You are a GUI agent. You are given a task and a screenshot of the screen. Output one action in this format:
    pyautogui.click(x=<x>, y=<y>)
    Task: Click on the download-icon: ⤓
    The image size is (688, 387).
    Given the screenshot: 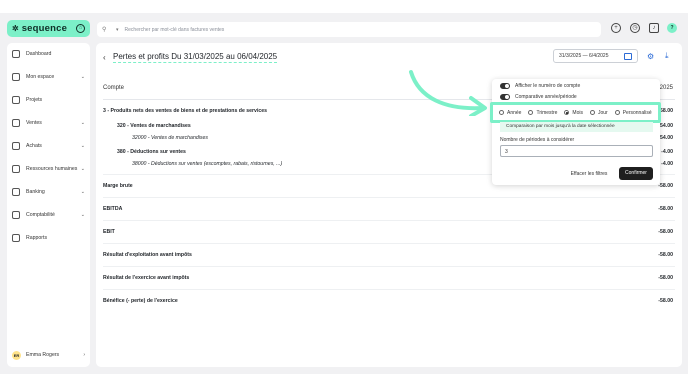 What is the action you would take?
    pyautogui.click(x=667, y=56)
    